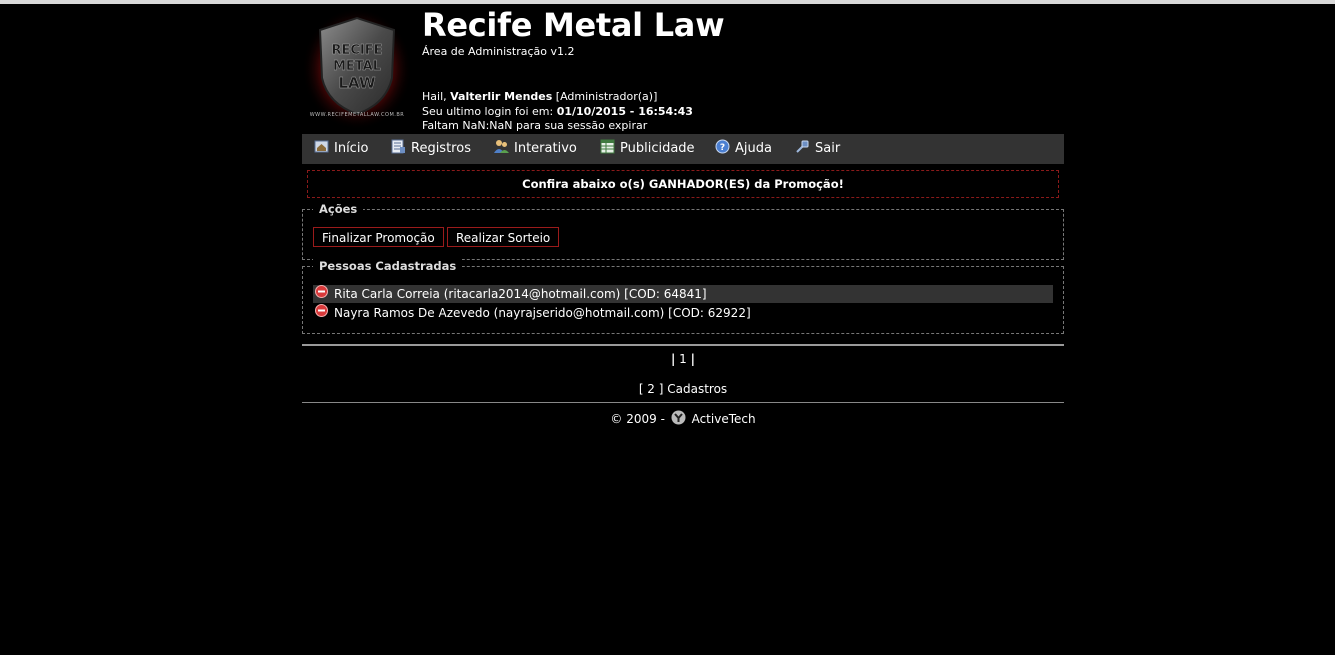  What do you see at coordinates (802, 146) in the screenshot?
I see `exit-icon` at bounding box center [802, 146].